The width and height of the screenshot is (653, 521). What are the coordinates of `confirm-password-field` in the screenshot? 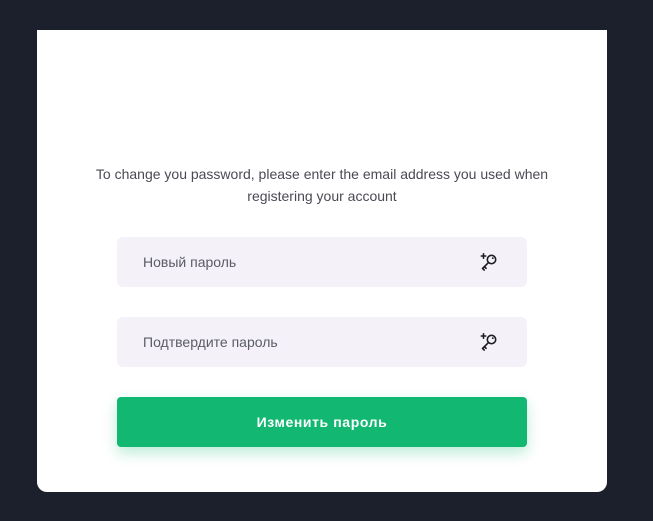 It's located at (322, 342).